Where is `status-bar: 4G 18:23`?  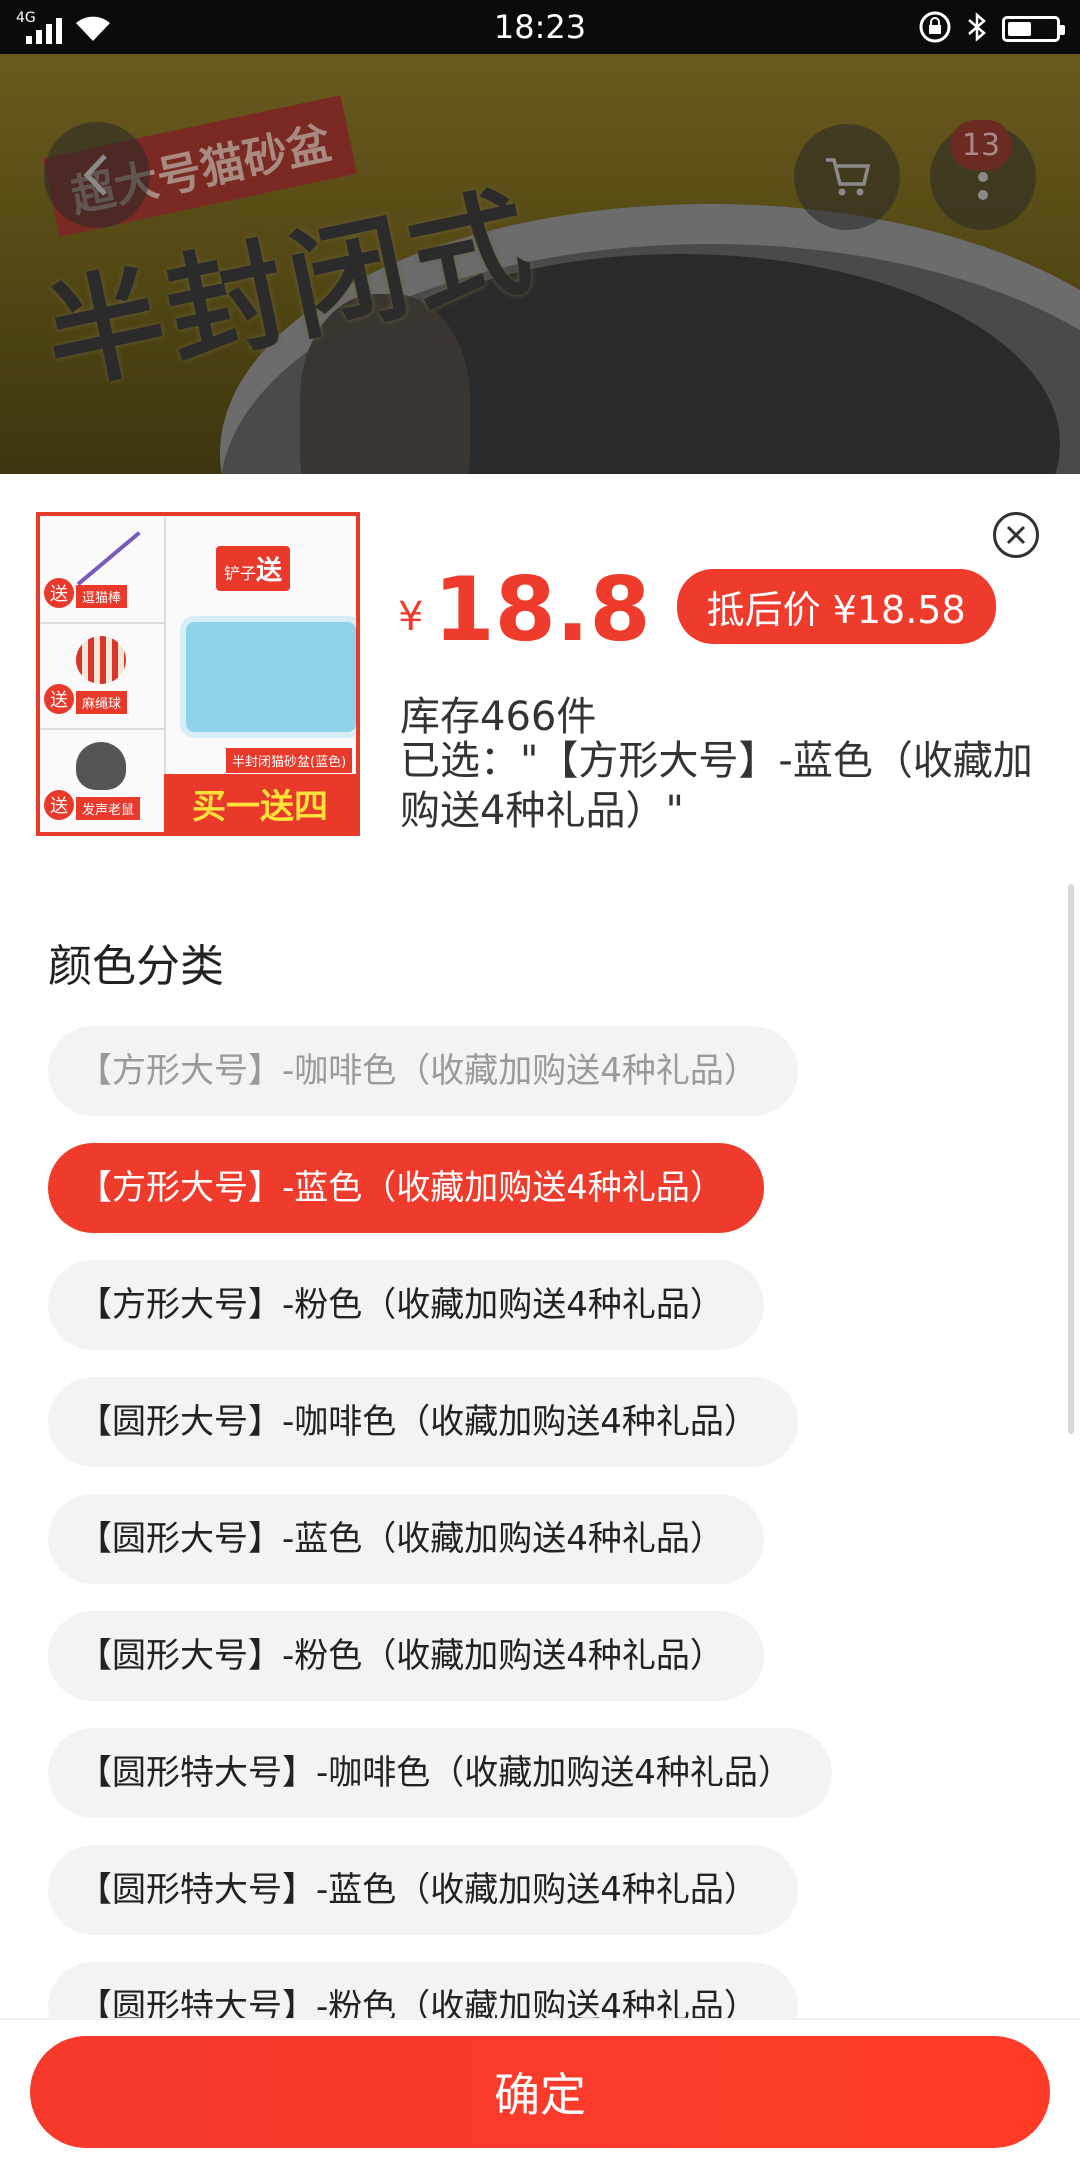
status-bar: 4G 18:23 is located at coordinates (540, 27).